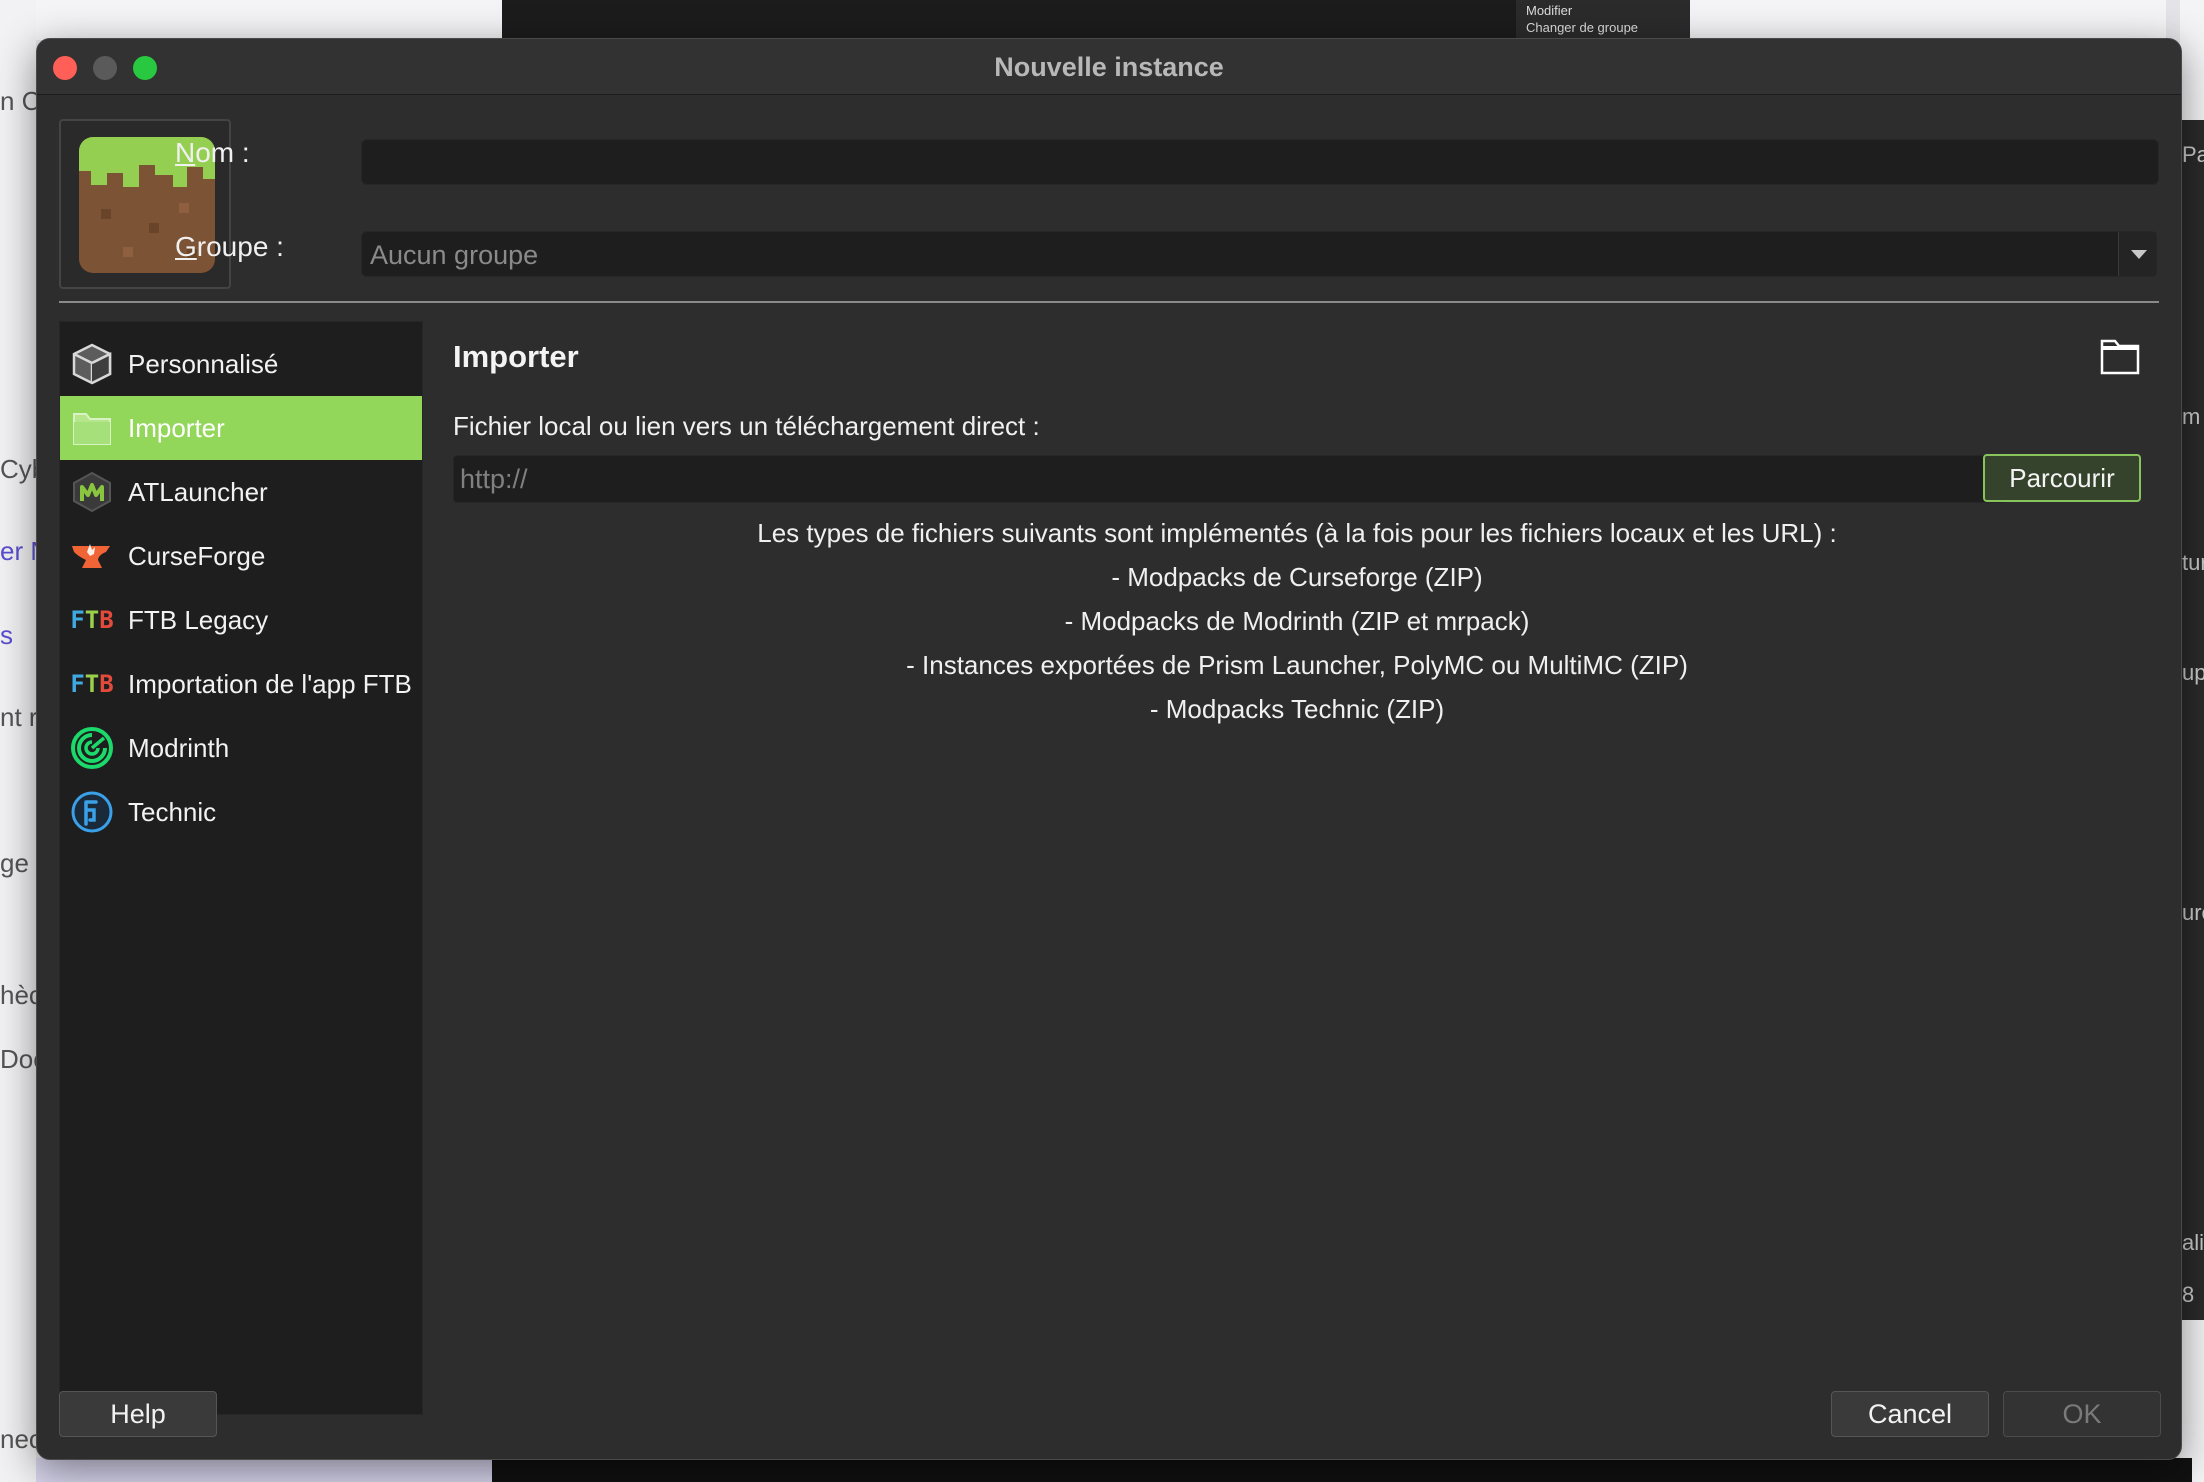 This screenshot has height=1482, width=2204. Describe the element at coordinates (14, 863) in the screenshot. I see `background-text: ge` at that location.